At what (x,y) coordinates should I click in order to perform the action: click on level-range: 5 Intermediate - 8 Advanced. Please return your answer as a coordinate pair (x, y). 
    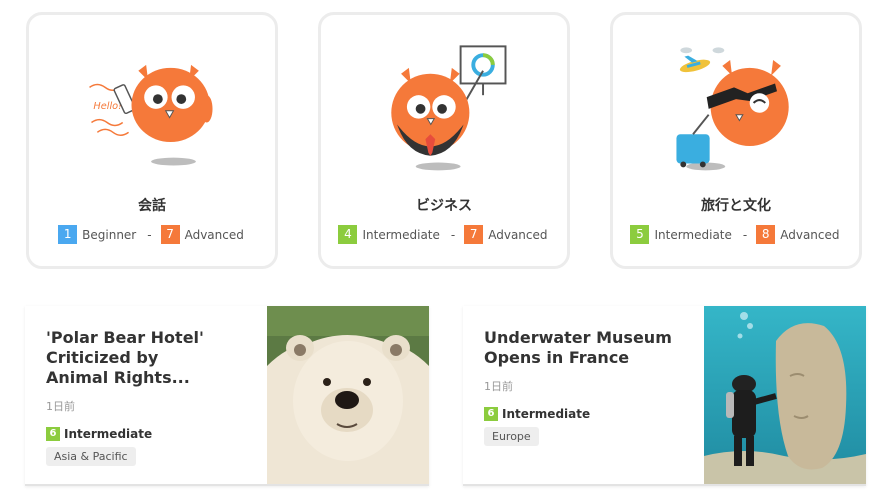
    Looking at the image, I should click on (736, 234).